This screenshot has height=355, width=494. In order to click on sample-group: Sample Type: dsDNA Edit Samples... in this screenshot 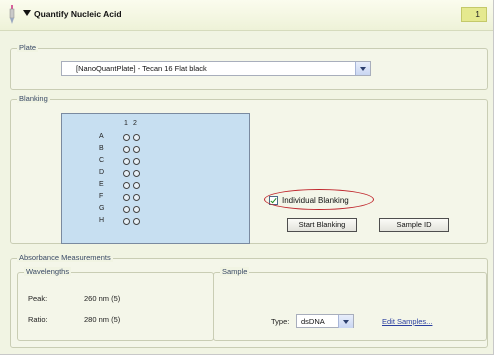, I will do `click(350, 304)`.